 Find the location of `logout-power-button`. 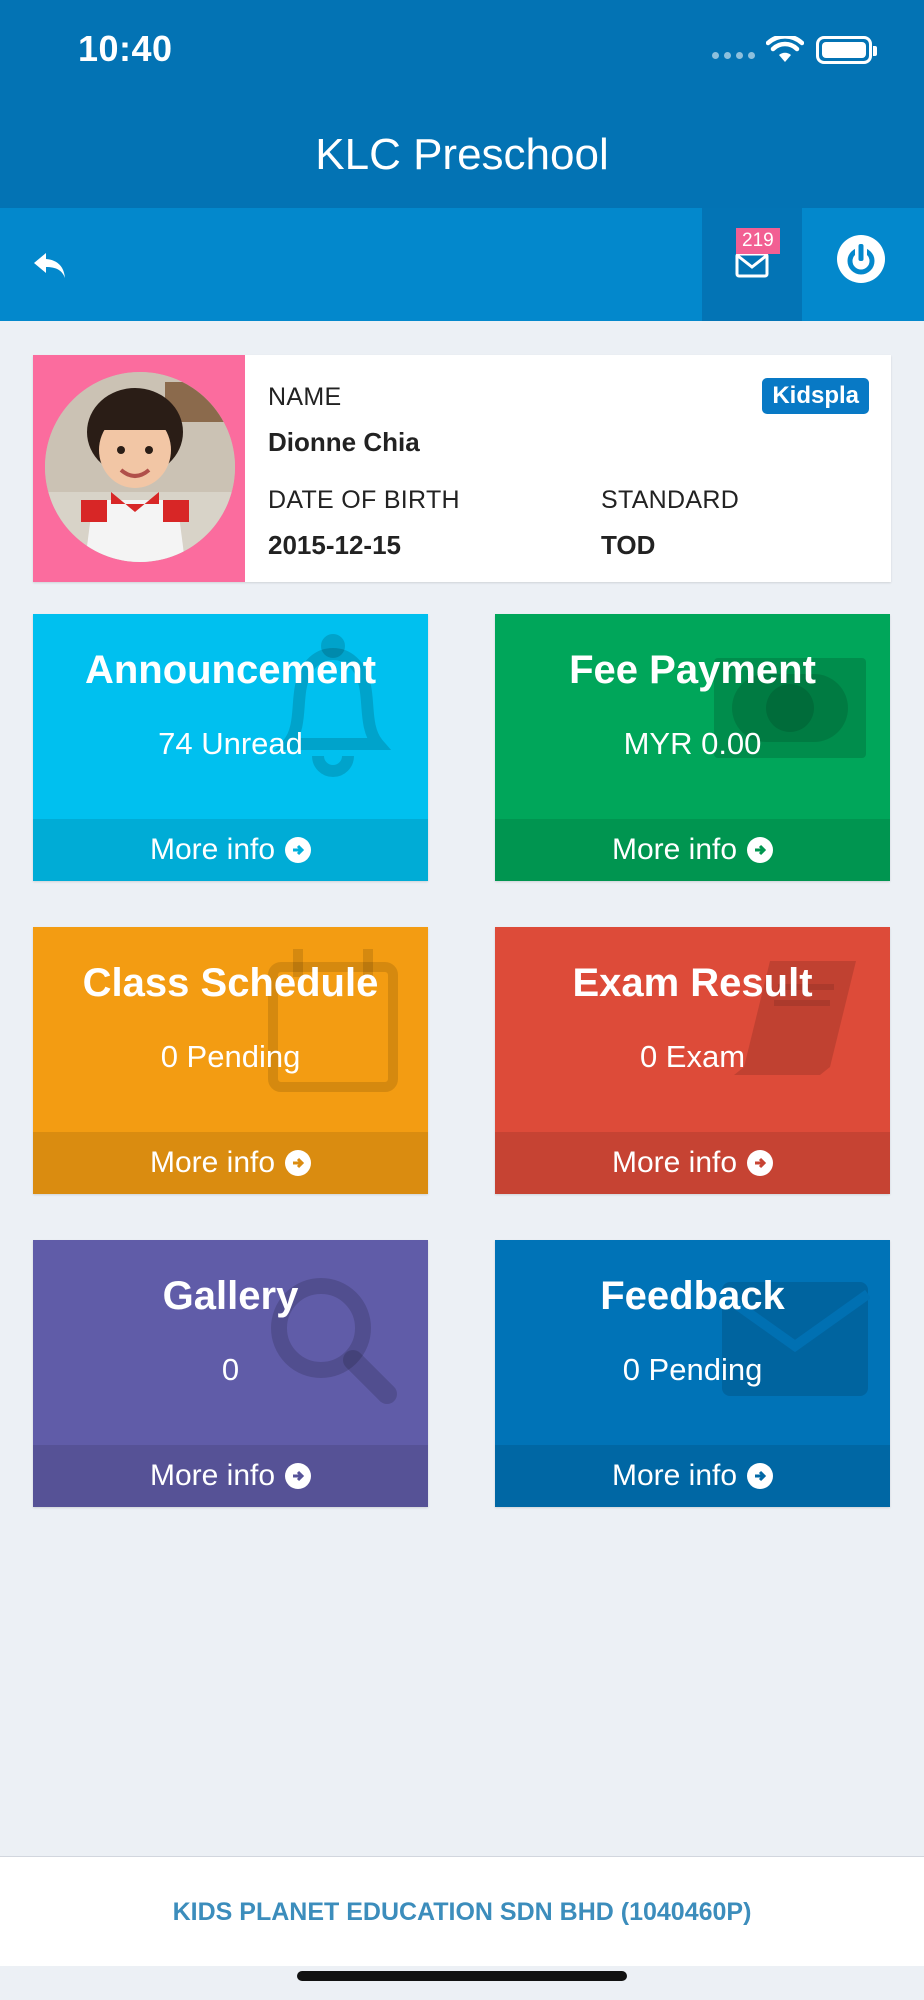

logout-power-button is located at coordinates (861, 259).